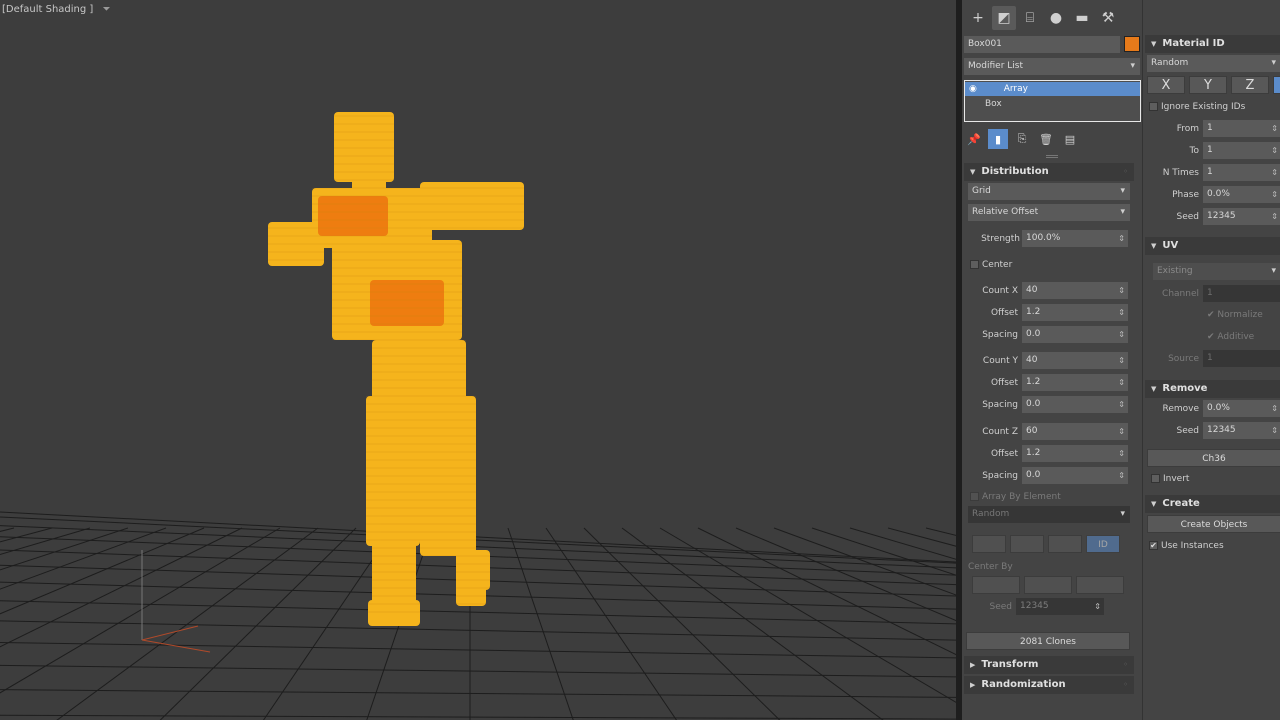 The width and height of the screenshot is (1280, 720). I want to click on transform-rollout: ▶ Transform ◦, so click(1049, 665).